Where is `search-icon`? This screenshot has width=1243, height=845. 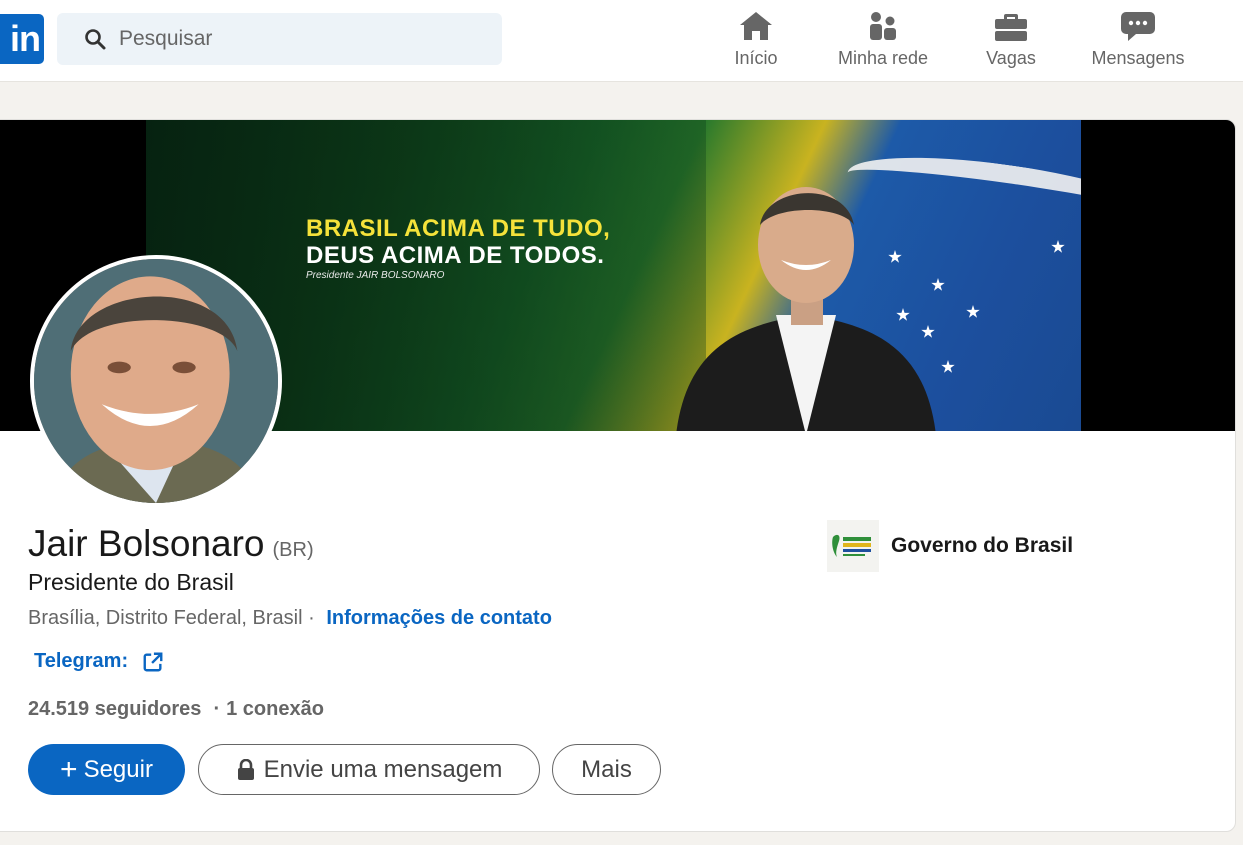 search-icon is located at coordinates (95, 39).